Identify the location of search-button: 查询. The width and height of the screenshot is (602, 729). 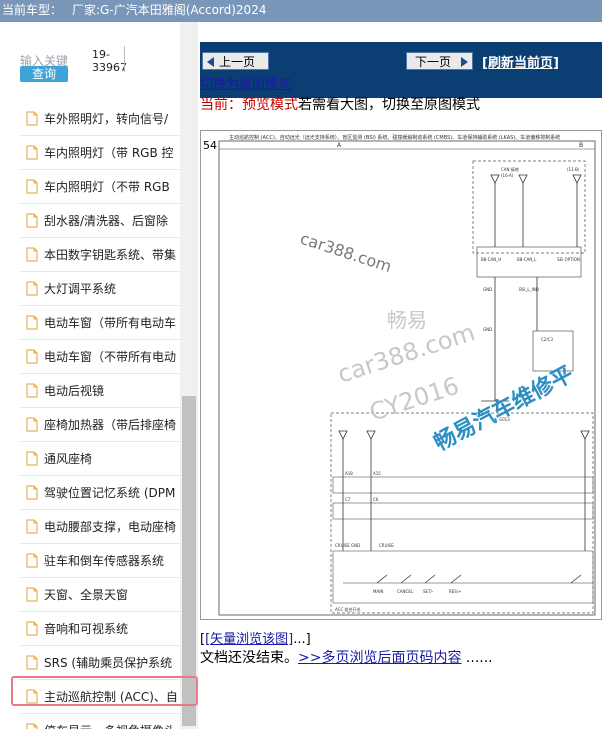
(44, 74).